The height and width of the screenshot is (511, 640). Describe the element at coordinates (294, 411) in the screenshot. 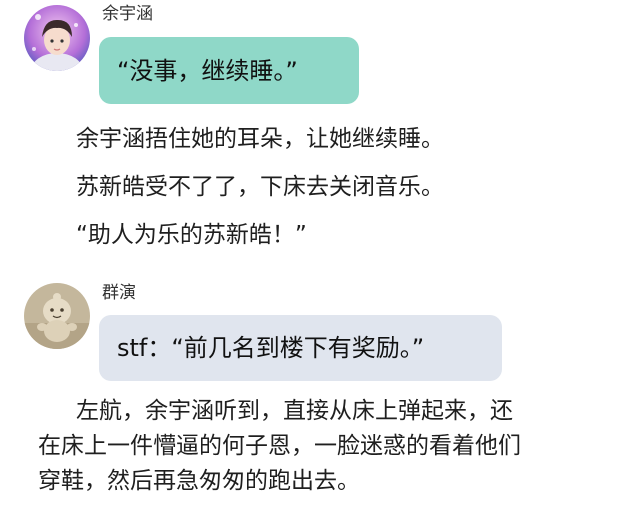

I see `paragraph-line: 左航，余宇涵听到，直接从床上弹起来，还` at that location.